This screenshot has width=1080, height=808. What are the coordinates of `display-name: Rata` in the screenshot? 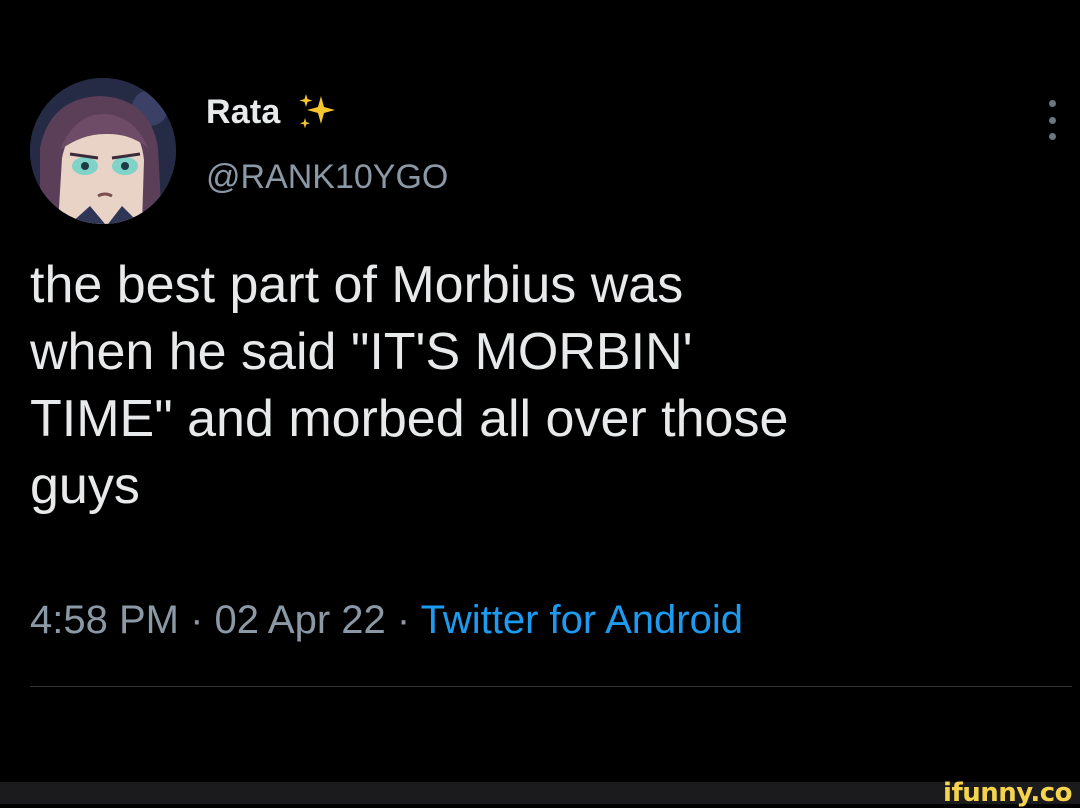 It's located at (243, 112).